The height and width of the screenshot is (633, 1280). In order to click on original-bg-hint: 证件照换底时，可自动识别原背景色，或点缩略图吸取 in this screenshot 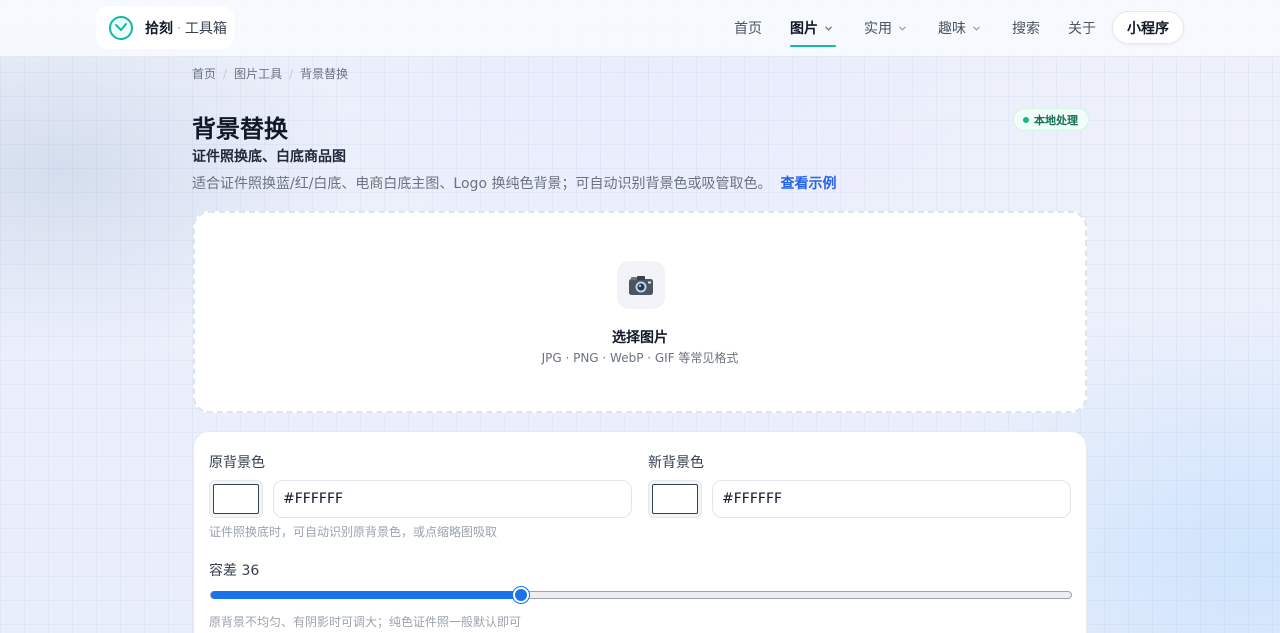, I will do `click(353, 532)`.